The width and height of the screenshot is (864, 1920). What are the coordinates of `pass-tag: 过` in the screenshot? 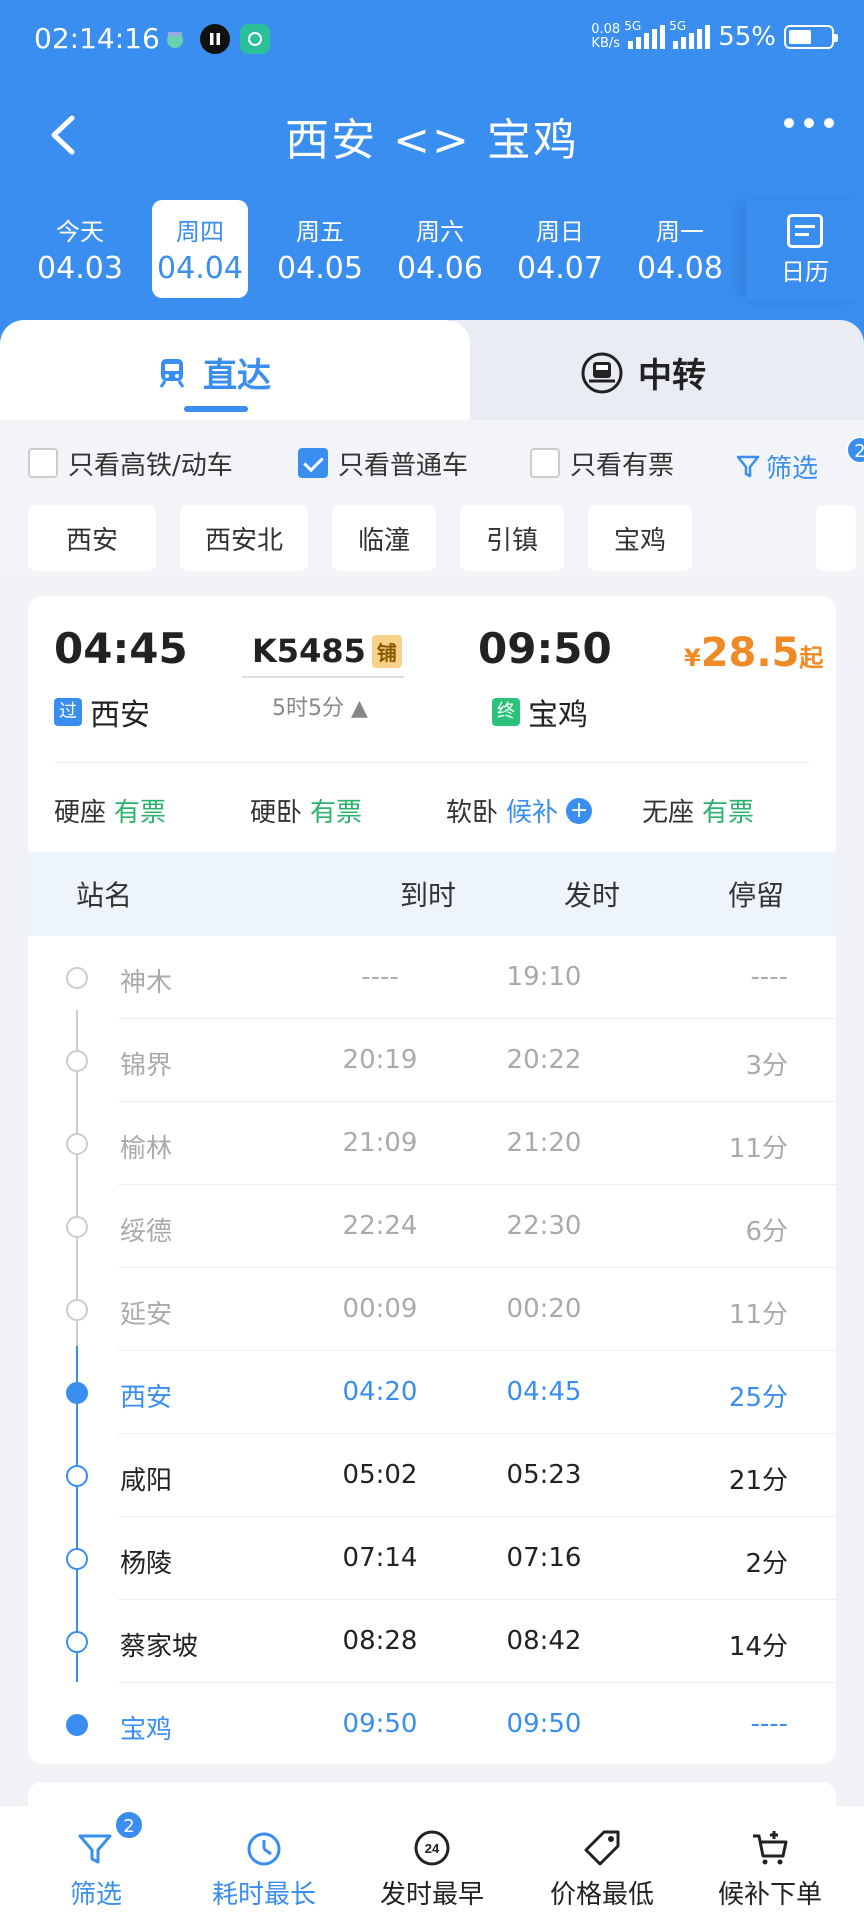 It's located at (68, 712).